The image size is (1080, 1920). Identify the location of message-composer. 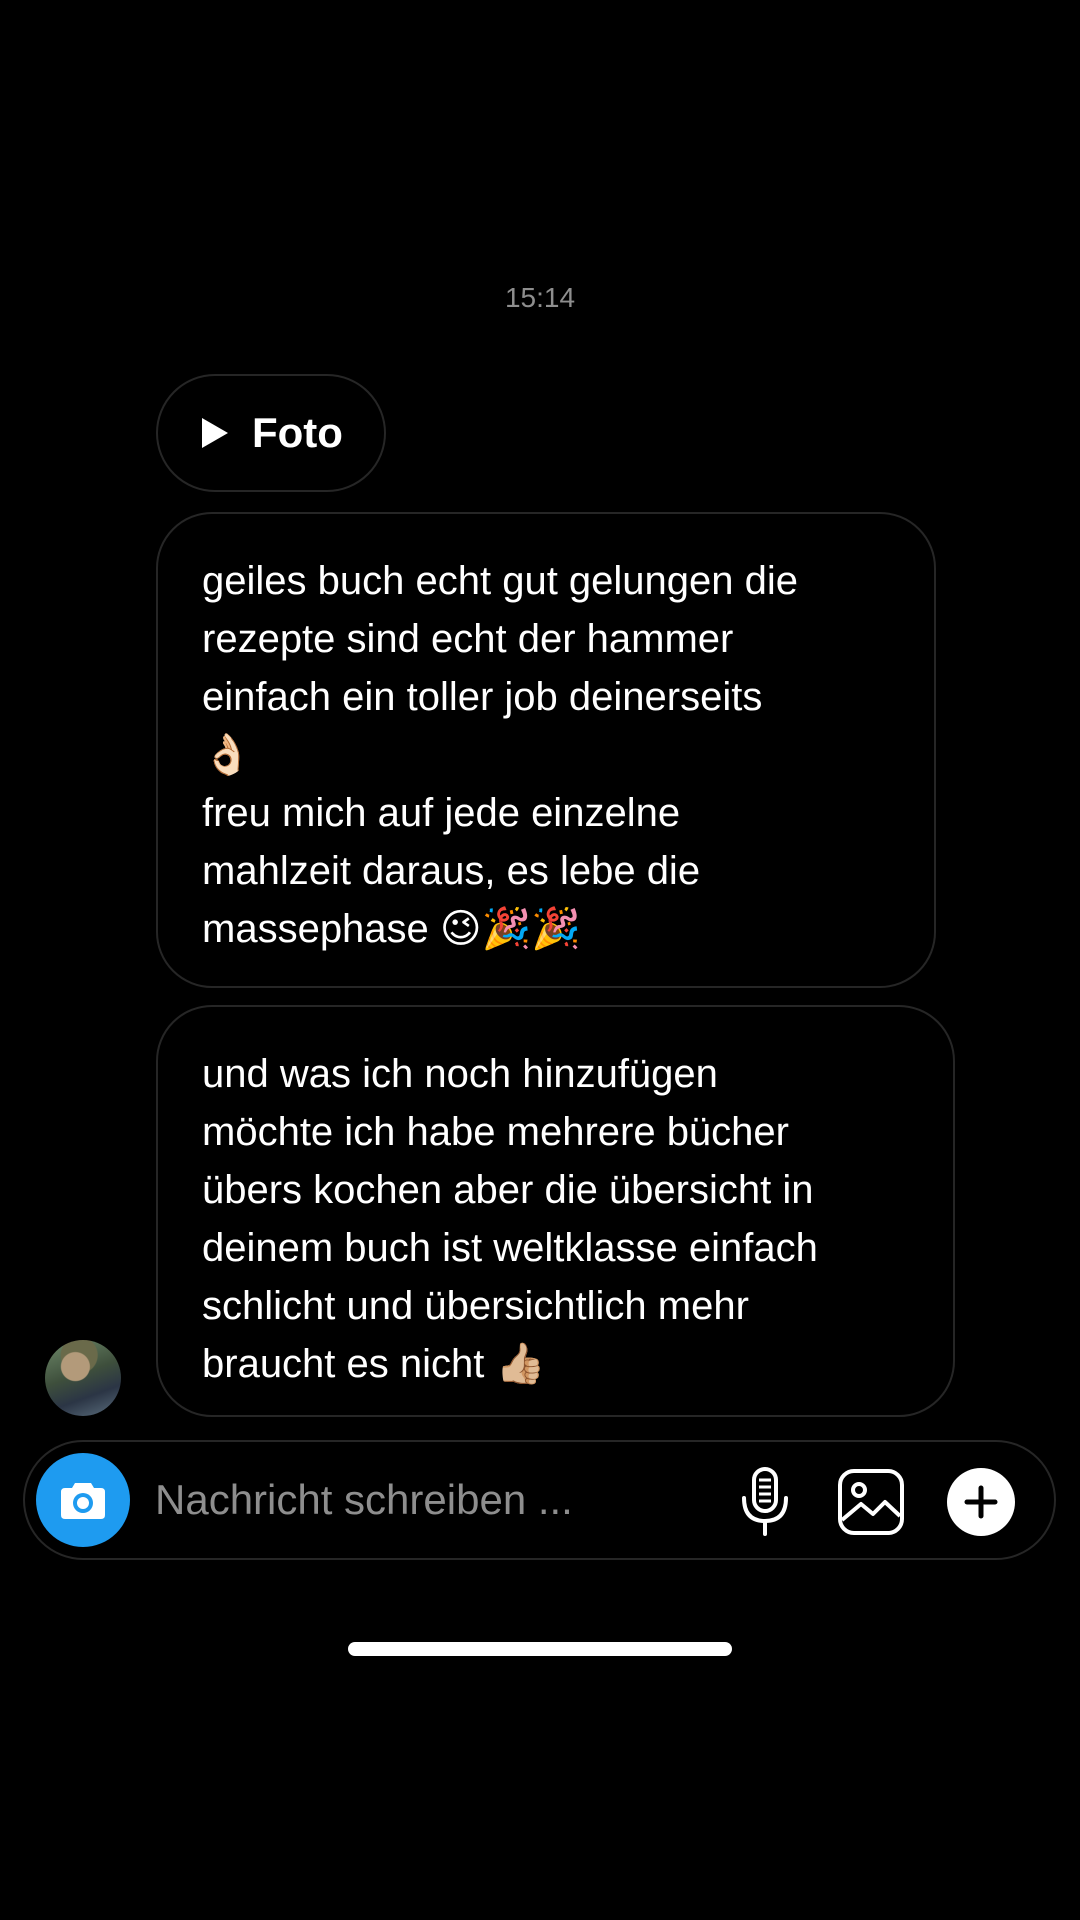
(539, 1500).